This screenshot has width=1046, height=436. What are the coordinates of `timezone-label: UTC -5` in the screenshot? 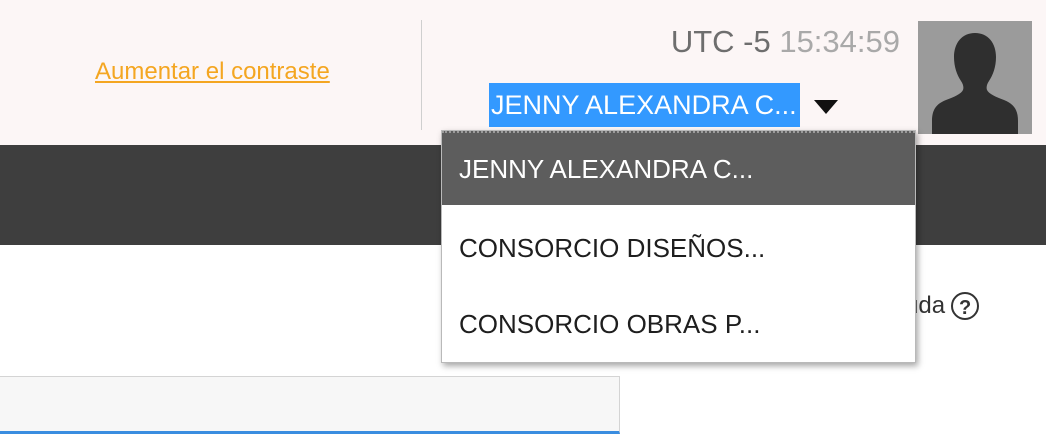 It's located at (720, 41).